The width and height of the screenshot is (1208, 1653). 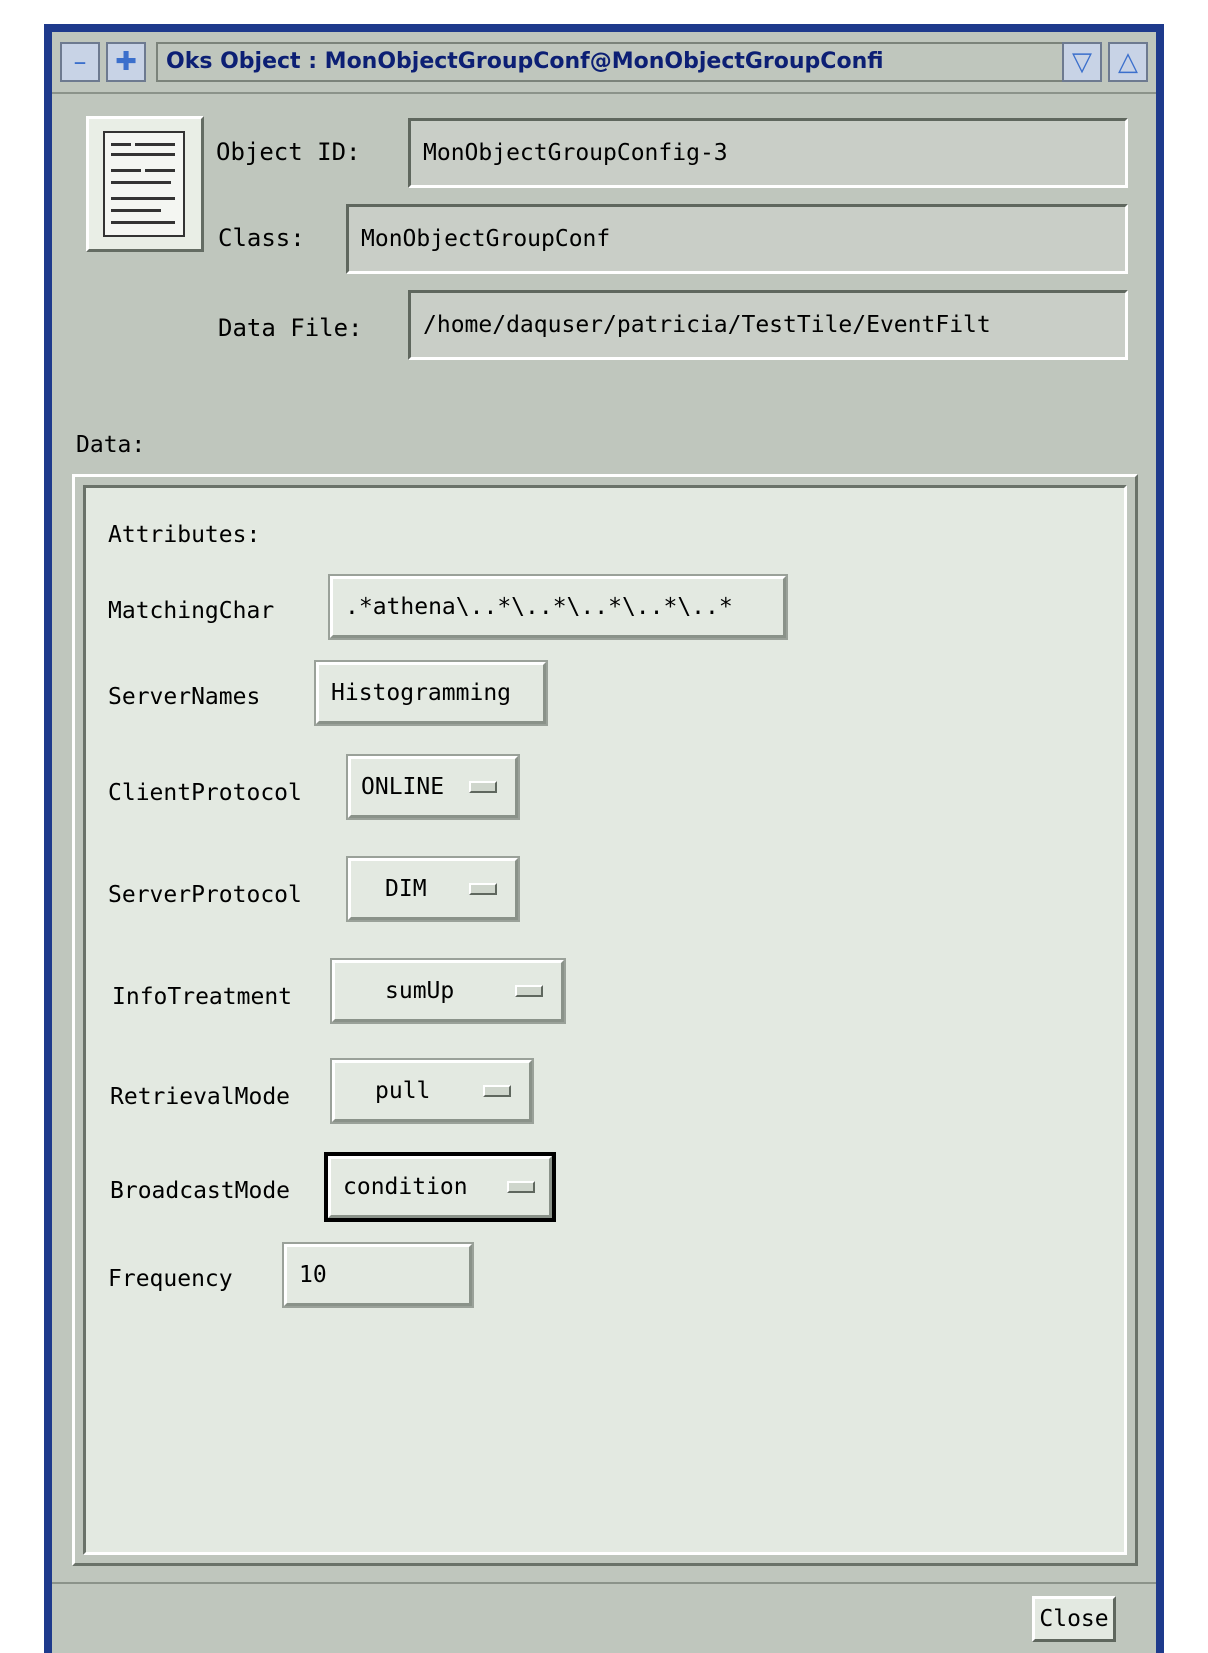 I want to click on serverprotocol-value: DIM, so click(x=406, y=889).